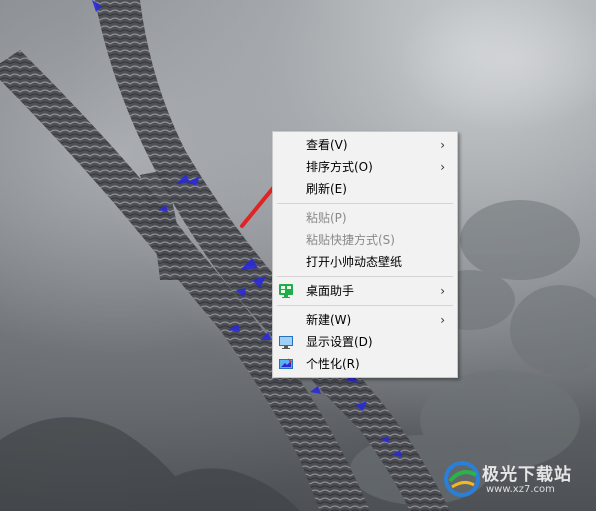 The width and height of the screenshot is (596, 511). What do you see at coordinates (365, 189) in the screenshot?
I see `menu-item-refresh: 刷新(E)` at bounding box center [365, 189].